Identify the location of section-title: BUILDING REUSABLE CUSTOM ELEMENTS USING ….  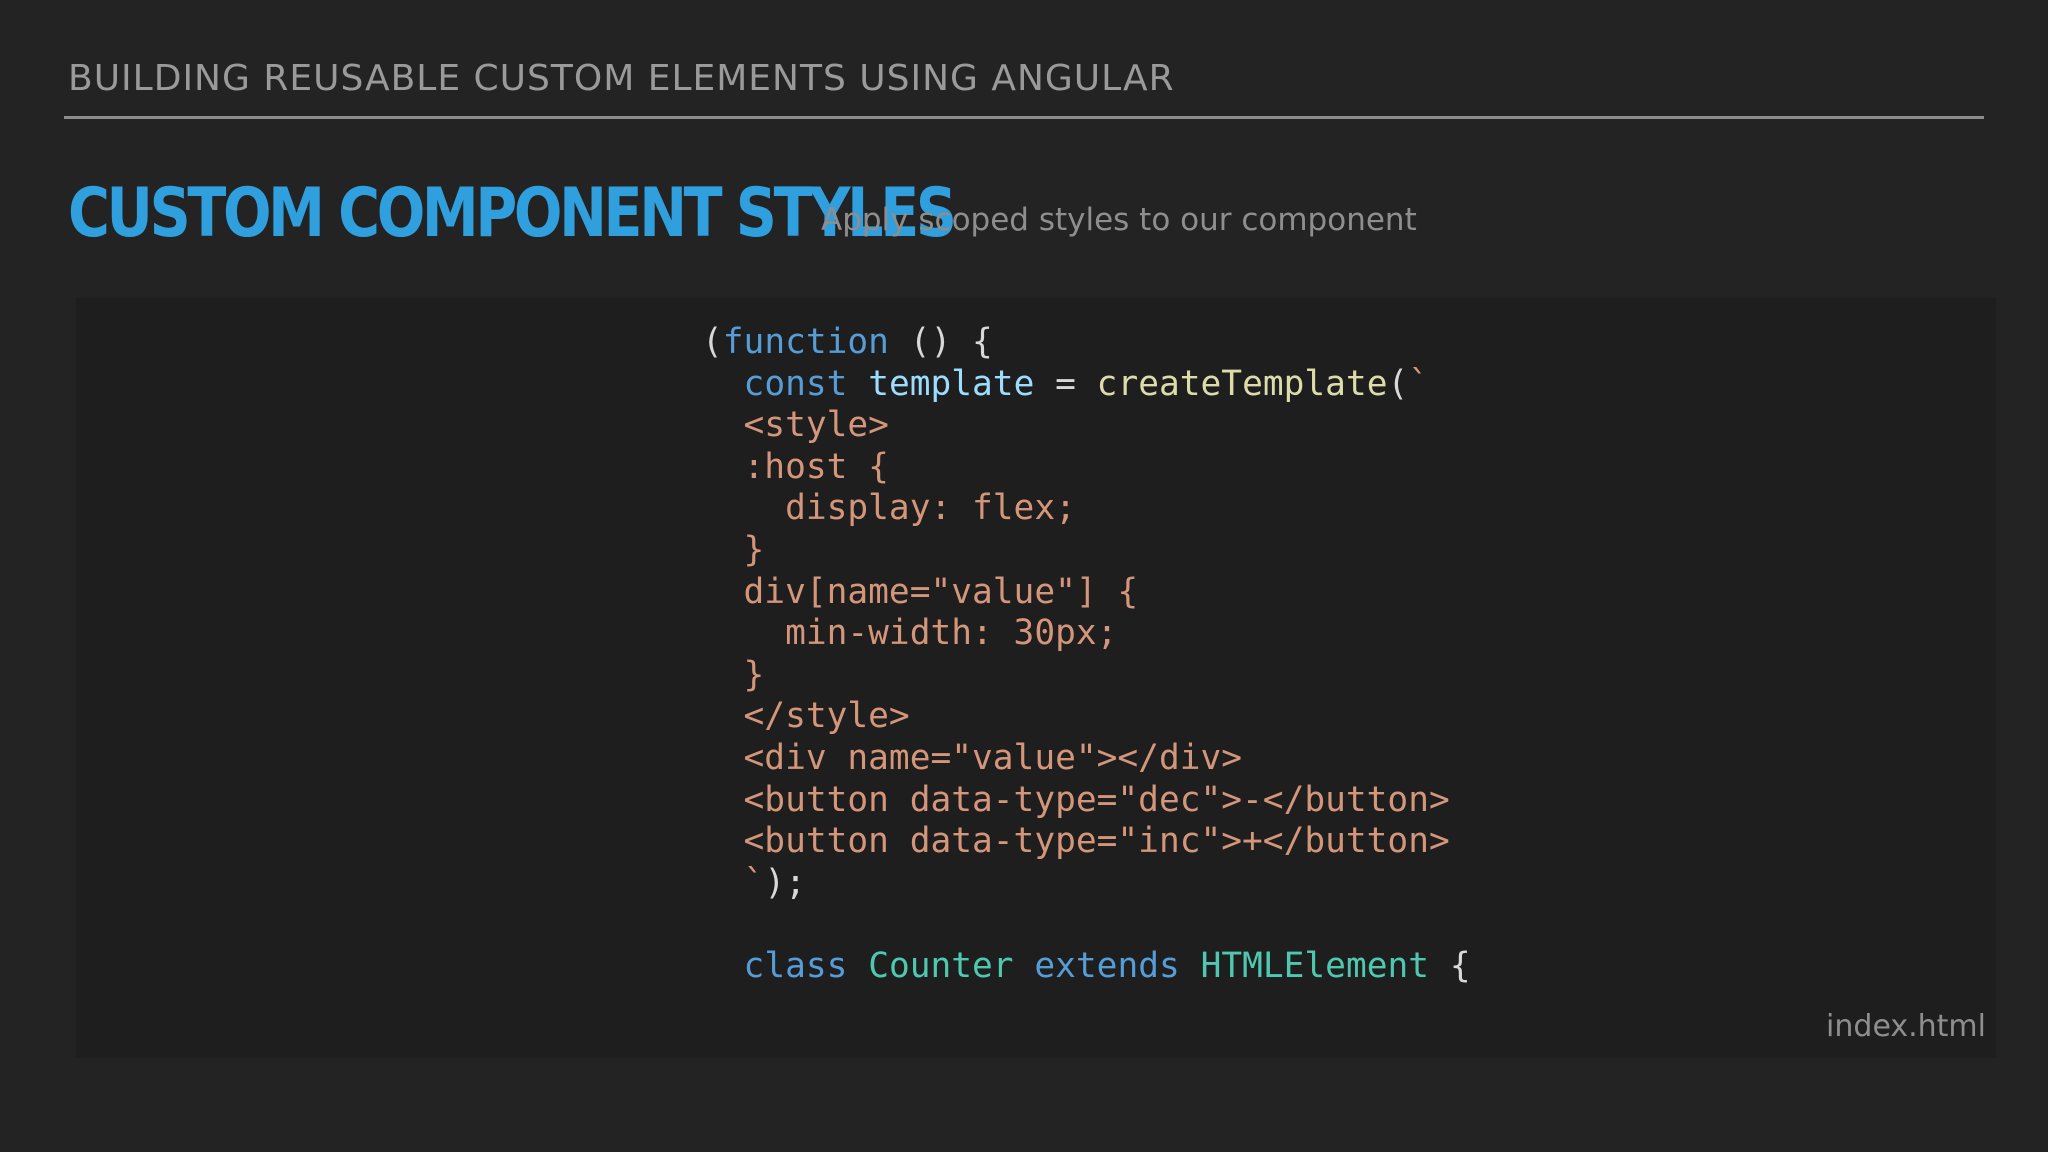
(621, 78).